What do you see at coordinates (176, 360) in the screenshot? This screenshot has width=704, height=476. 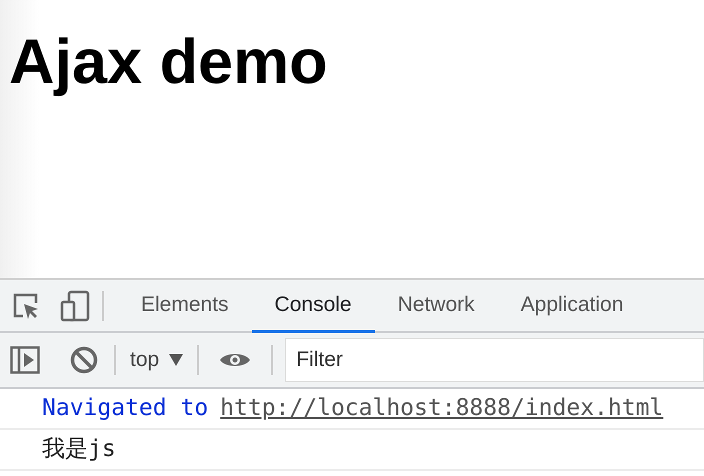 I see `caret-icon` at bounding box center [176, 360].